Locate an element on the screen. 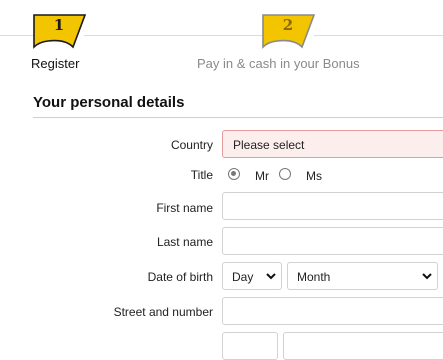 This screenshot has height=360, width=443. dob-day-select: Day is located at coordinates (252, 276).